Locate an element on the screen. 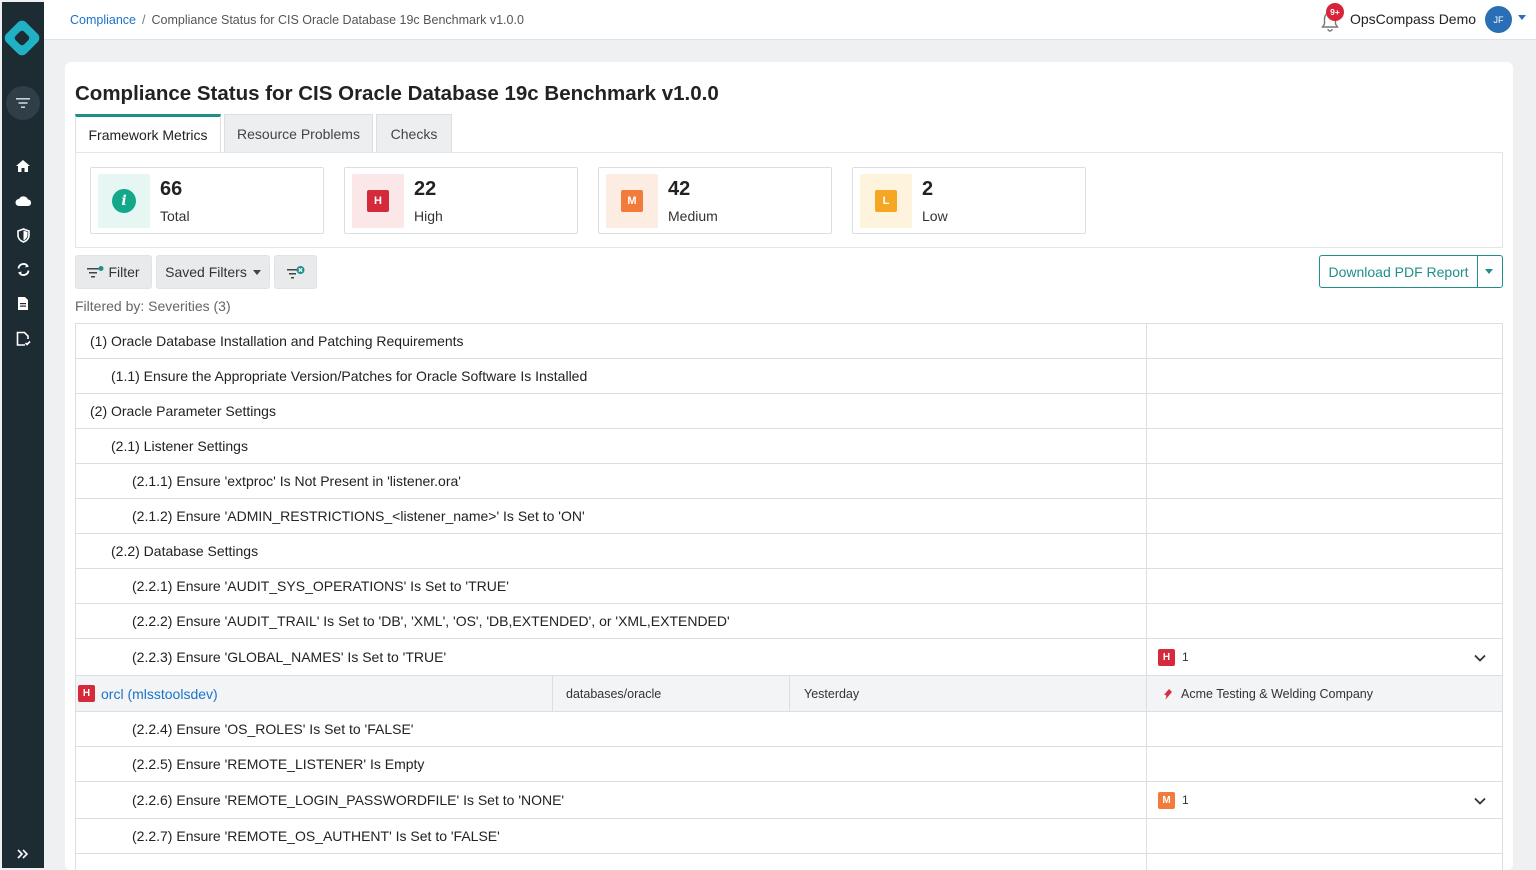 The height and width of the screenshot is (870, 1536). document-icon is located at coordinates (23, 303).